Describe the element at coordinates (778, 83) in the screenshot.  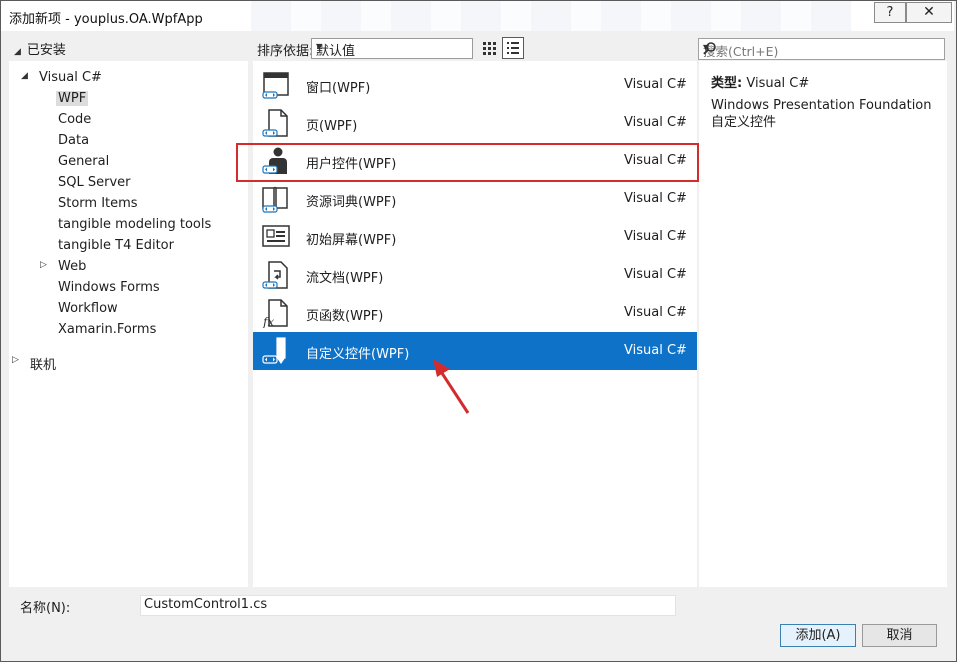
I see `type-value: Visual C#` at that location.